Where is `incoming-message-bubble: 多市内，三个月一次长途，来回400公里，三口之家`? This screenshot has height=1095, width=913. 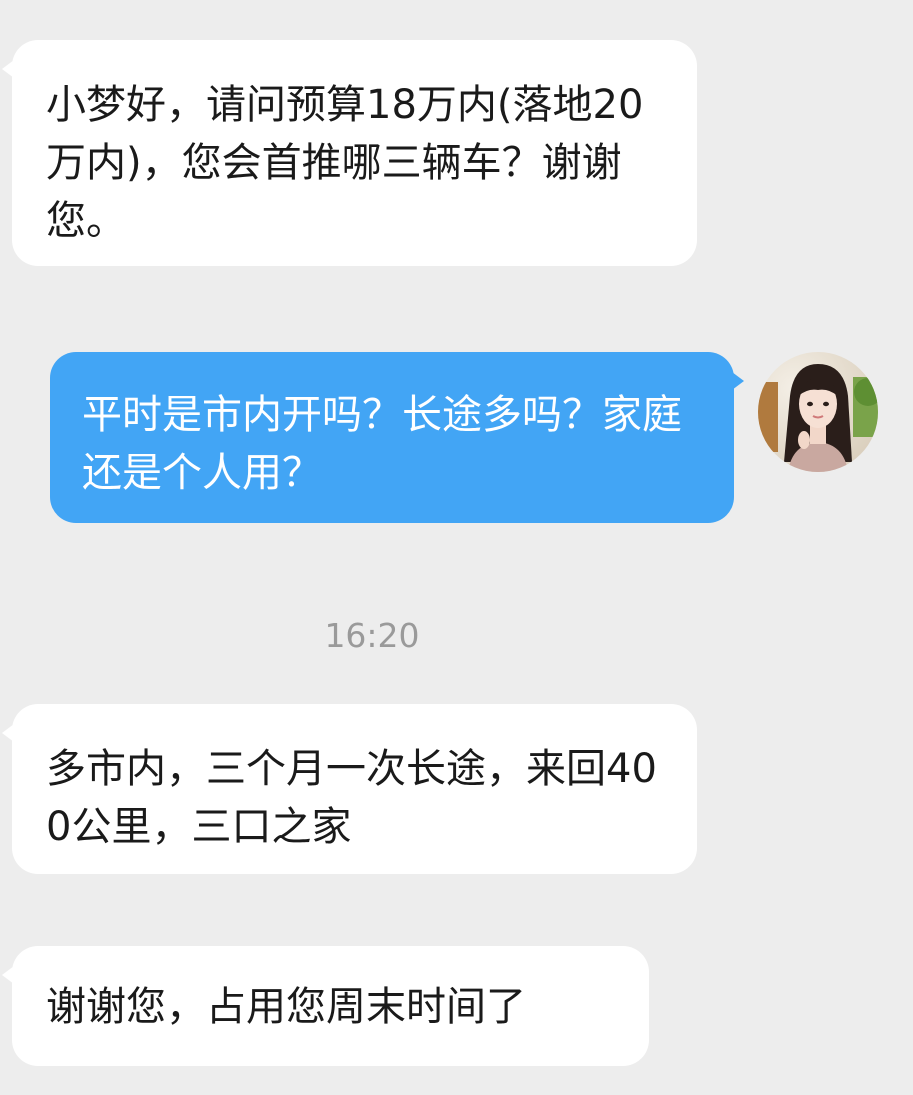
incoming-message-bubble: 多市内，三个月一次长途，来回400公里，三口之家 is located at coordinates (349, 789).